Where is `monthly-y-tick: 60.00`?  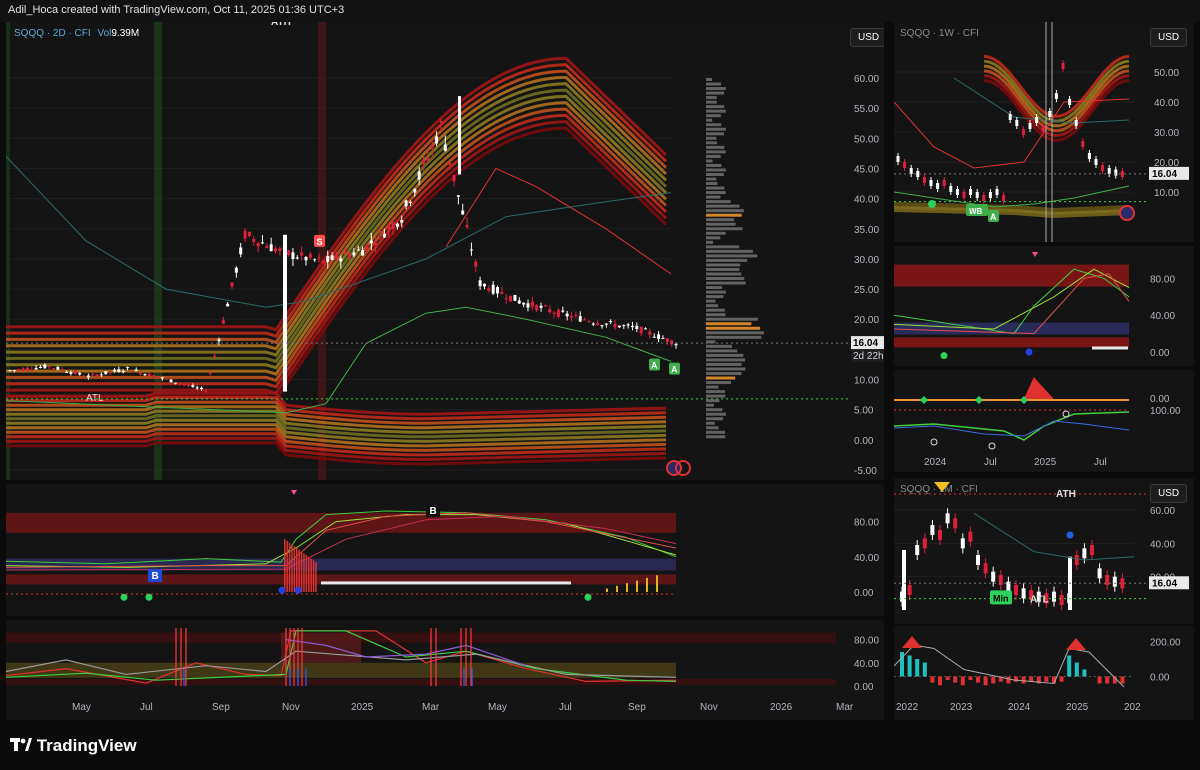
monthly-y-tick: 60.00 is located at coordinates (1162, 511).